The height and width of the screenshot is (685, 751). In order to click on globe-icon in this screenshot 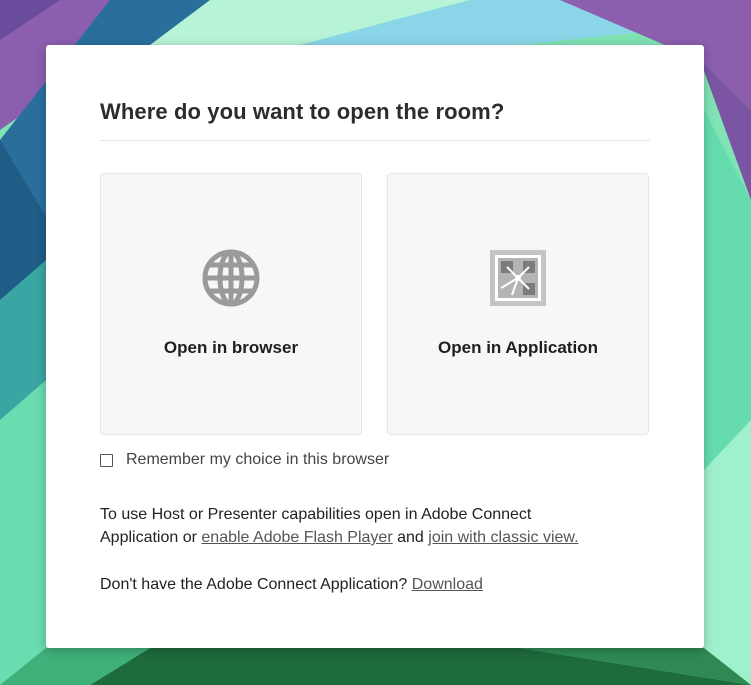, I will do `click(231, 278)`.